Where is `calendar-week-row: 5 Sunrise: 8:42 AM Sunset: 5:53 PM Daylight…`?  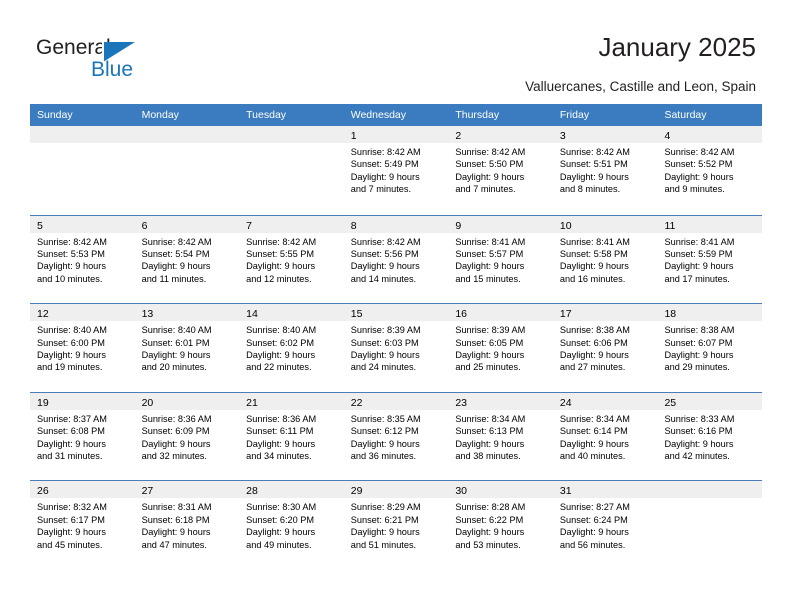 calendar-week-row: 5 Sunrise: 8:42 AM Sunset: 5:53 PM Daylight… is located at coordinates (396, 259).